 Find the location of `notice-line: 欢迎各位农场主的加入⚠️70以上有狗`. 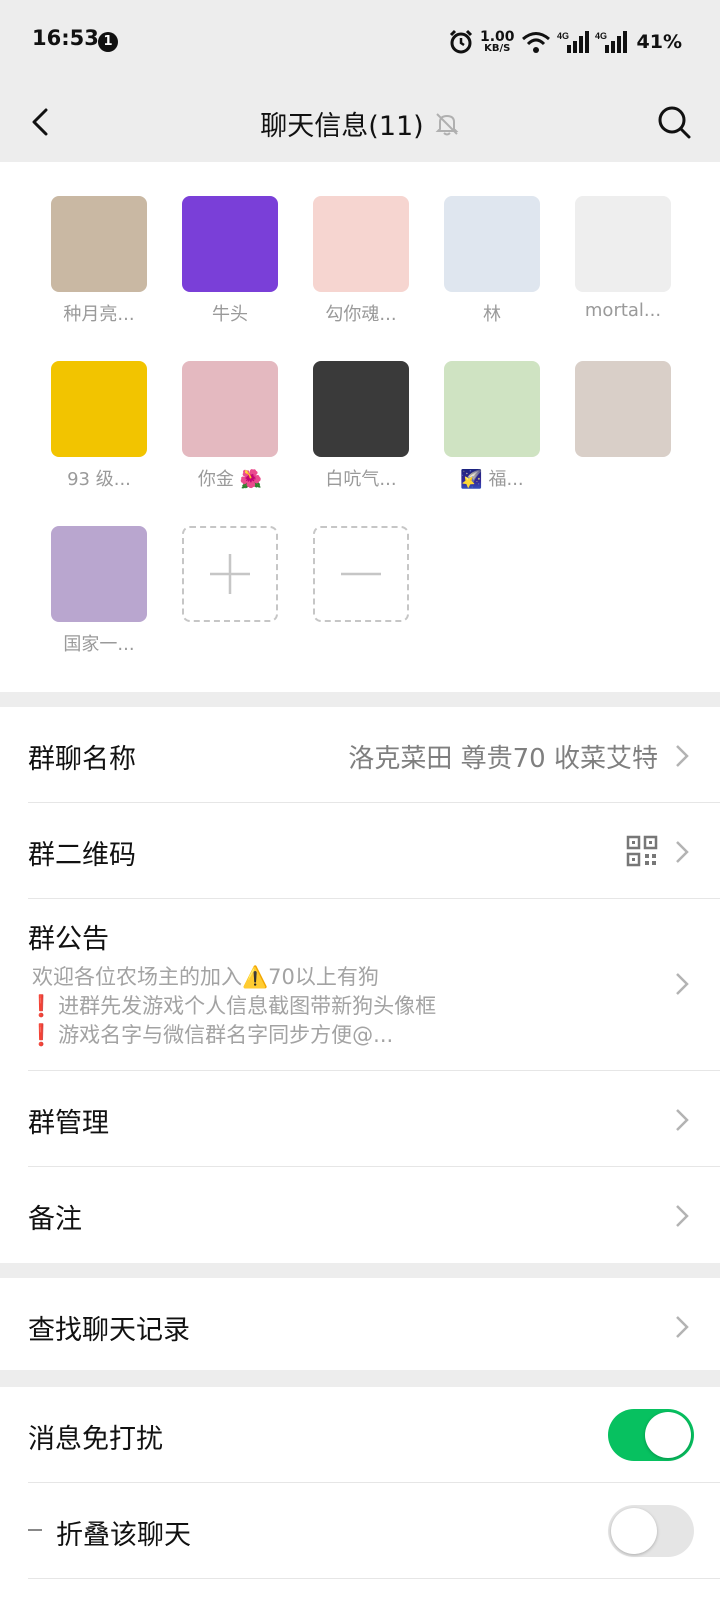

notice-line: 欢迎各位农场主的加入⚠️70以上有狗 is located at coordinates (205, 977).